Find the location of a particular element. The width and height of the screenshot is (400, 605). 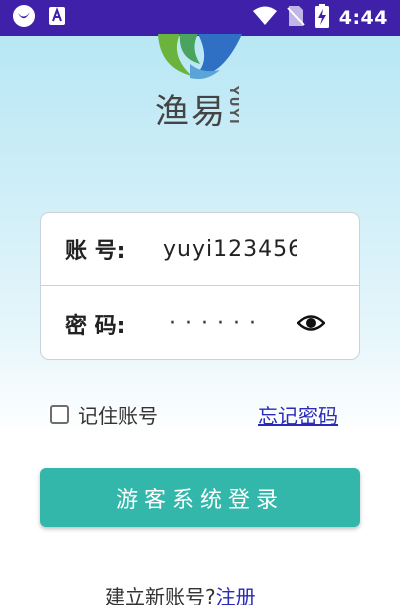

guest-login-button: 游客系统登录 is located at coordinates (200, 497).